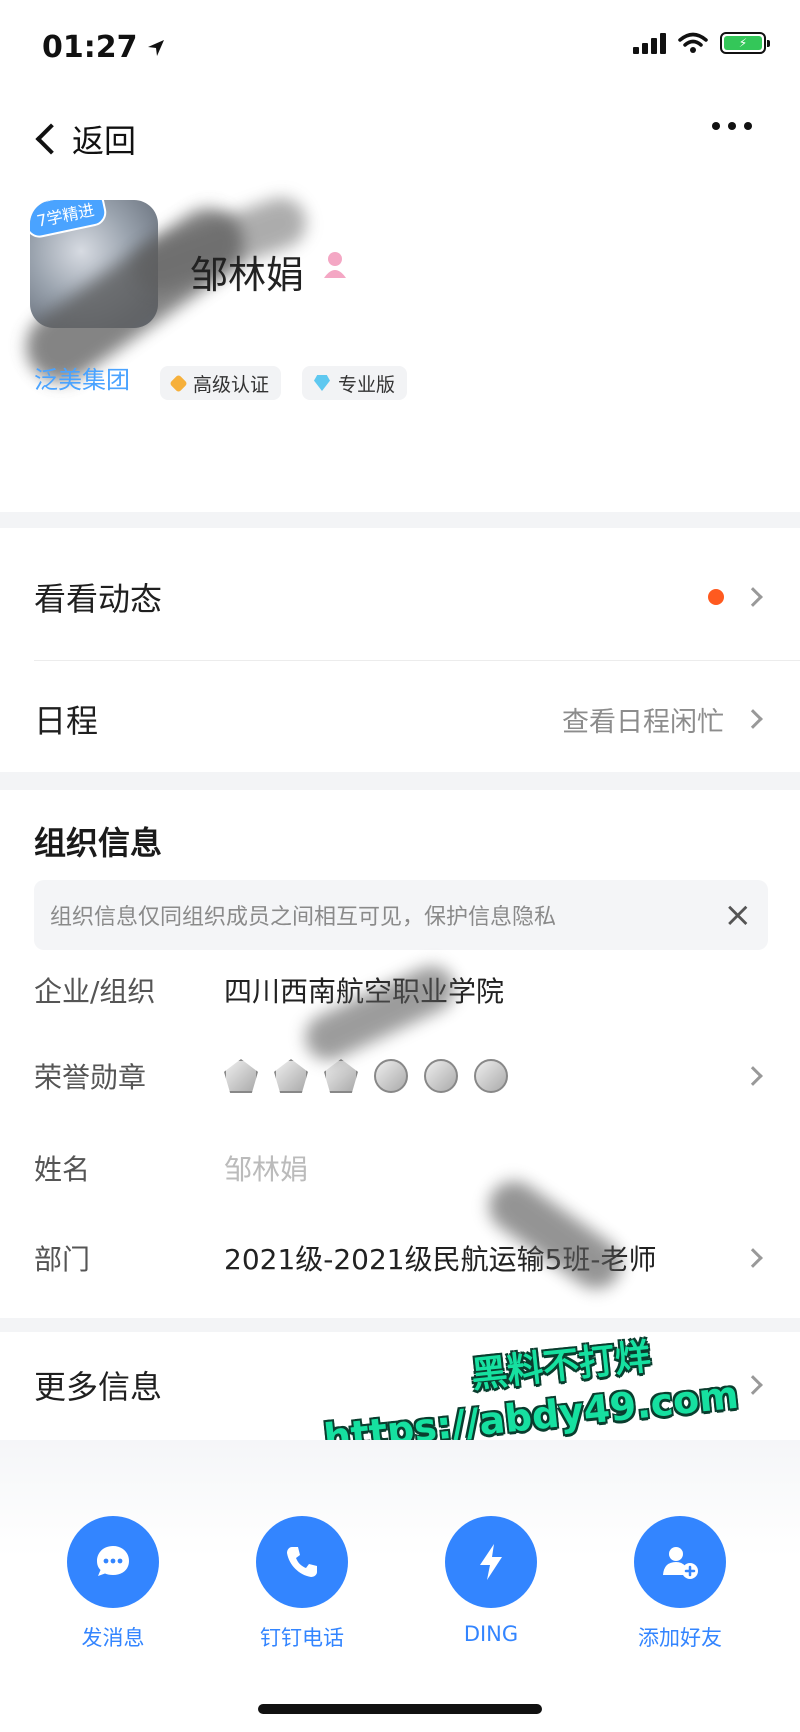 The image size is (800, 1732). Describe the element at coordinates (680, 1638) in the screenshot. I see `action-label: 添加好友` at that location.